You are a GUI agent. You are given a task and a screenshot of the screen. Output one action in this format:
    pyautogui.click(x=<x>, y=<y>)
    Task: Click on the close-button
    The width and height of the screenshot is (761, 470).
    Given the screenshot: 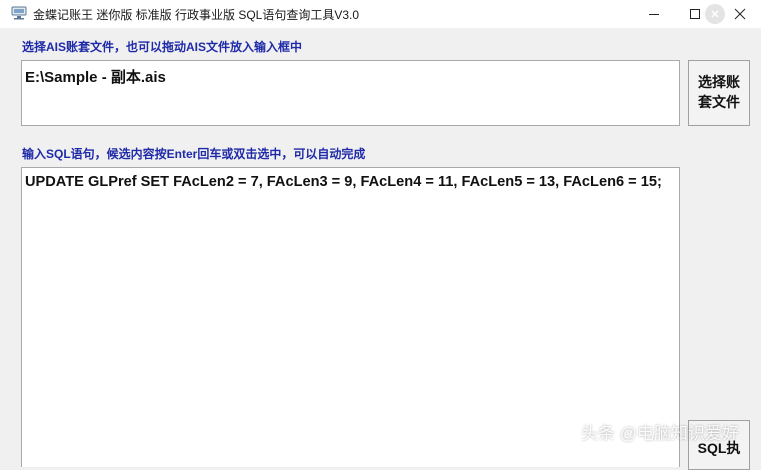 What is the action you would take?
    pyautogui.click(x=740, y=14)
    